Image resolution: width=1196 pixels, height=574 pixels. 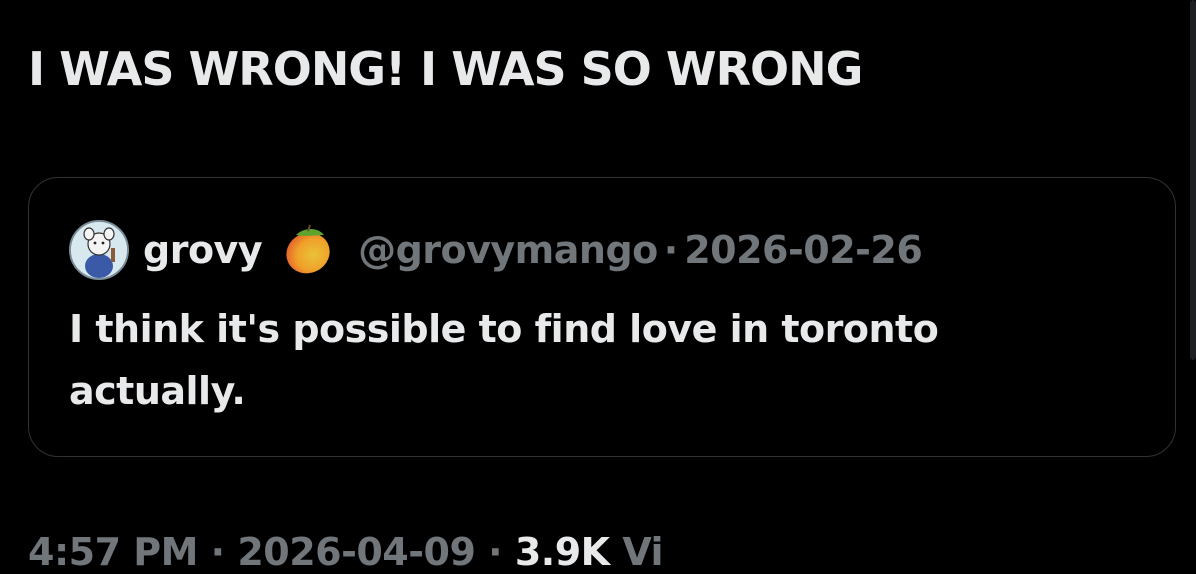 I want to click on tweet-text: I WAS WRONG! I WAS SO WRONG, so click(x=445, y=69).